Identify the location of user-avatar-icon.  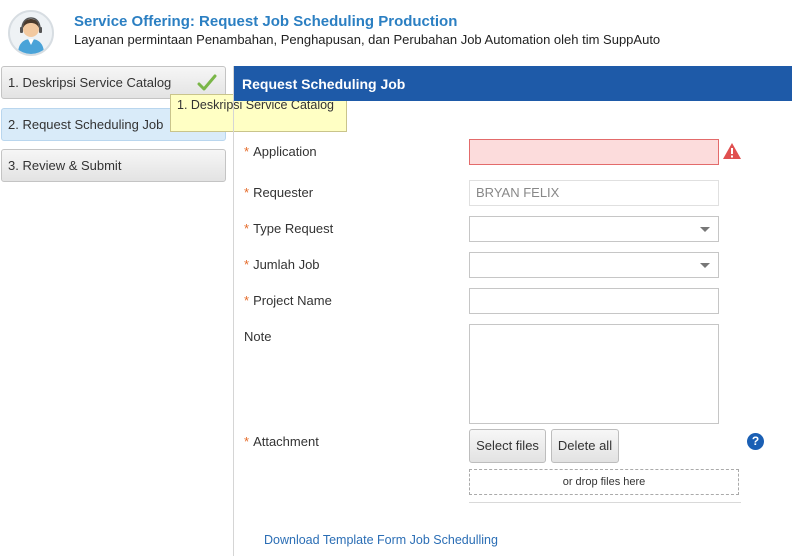
(31, 33).